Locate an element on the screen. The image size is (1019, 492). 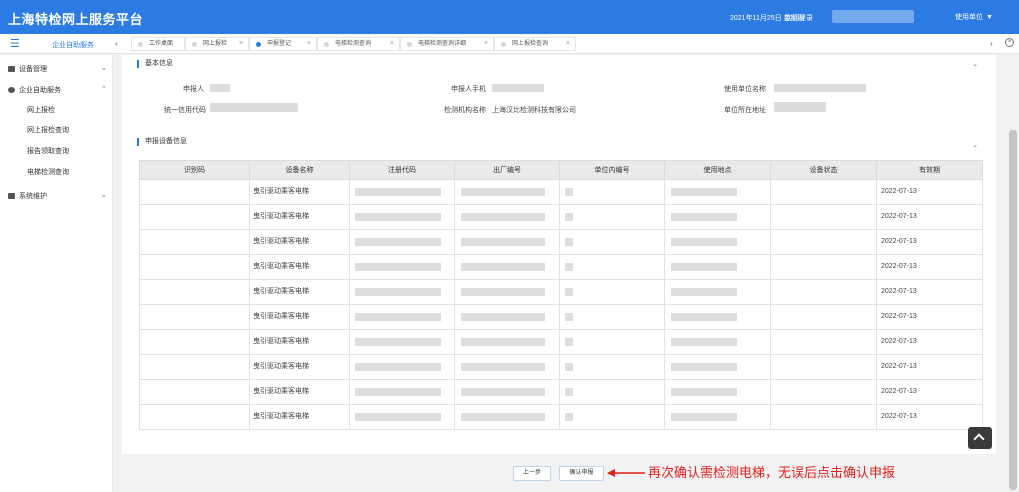
confirm-declaration-button: 确认申报 is located at coordinates (581, 473).